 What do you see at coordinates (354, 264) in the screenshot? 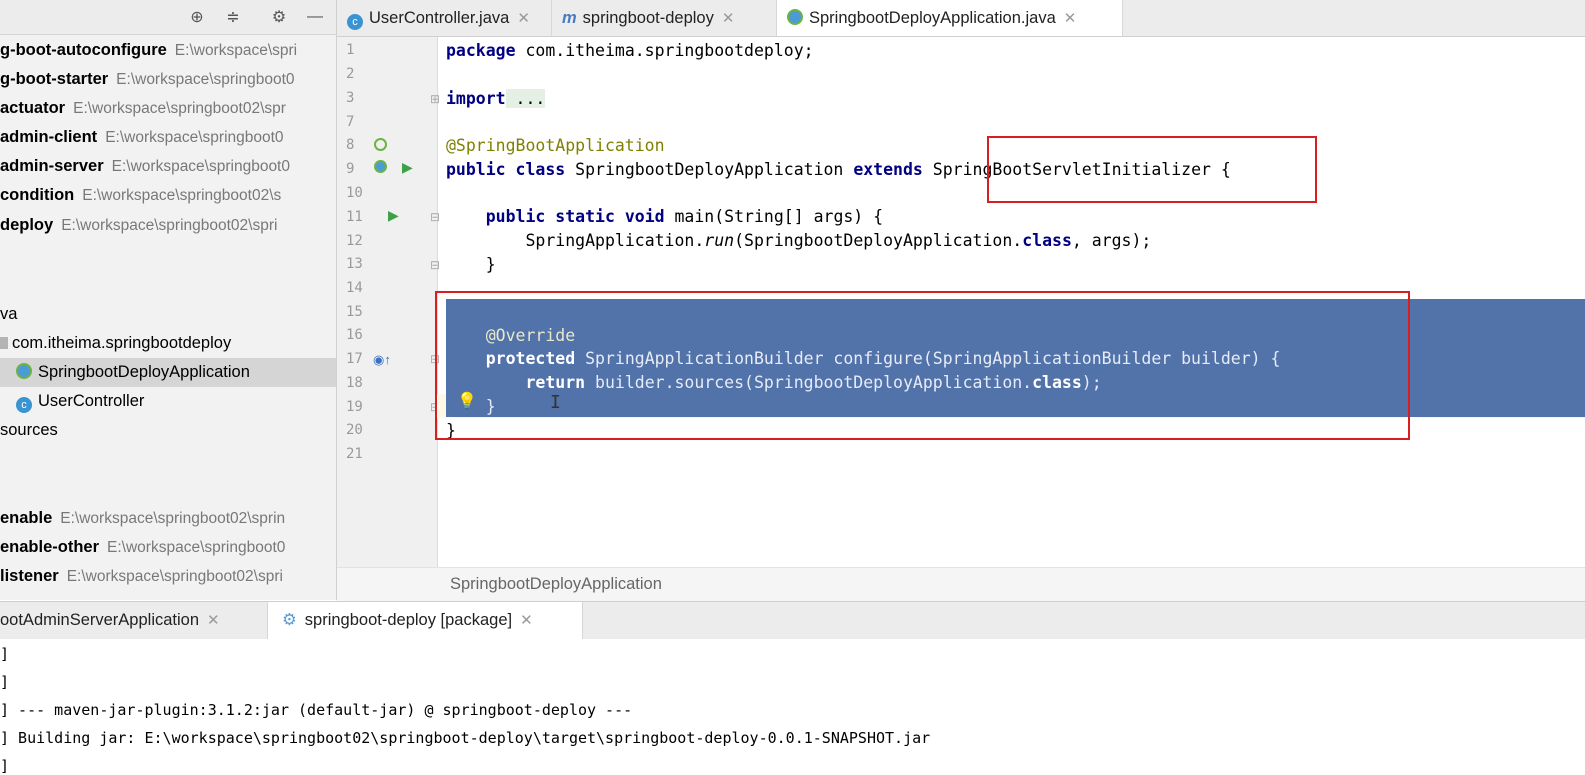
I see `line-number: 13` at bounding box center [354, 264].